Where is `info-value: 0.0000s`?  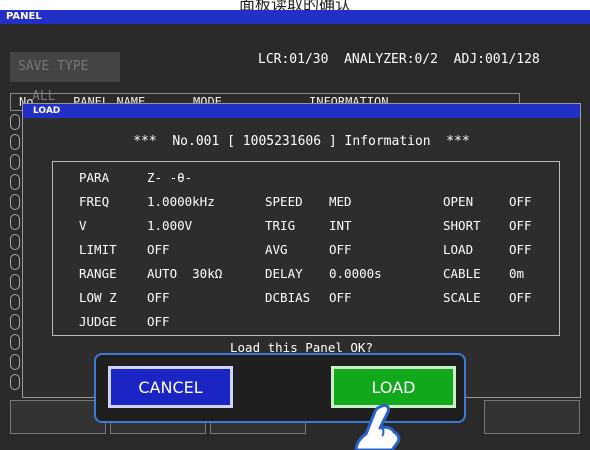 info-value: 0.0000s is located at coordinates (355, 273).